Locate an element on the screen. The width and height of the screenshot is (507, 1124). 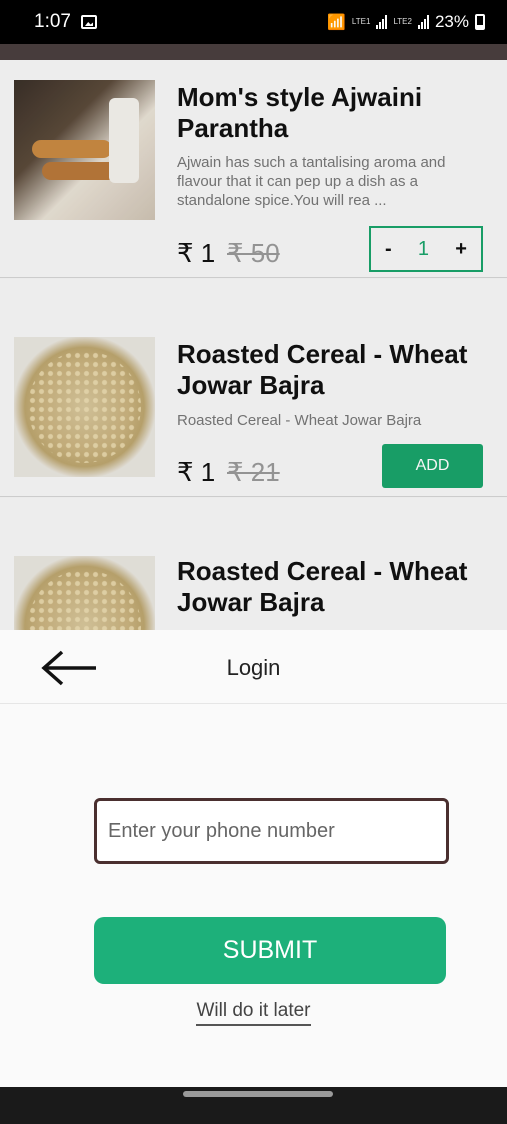
decrement-button: - is located at coordinates (388, 249).